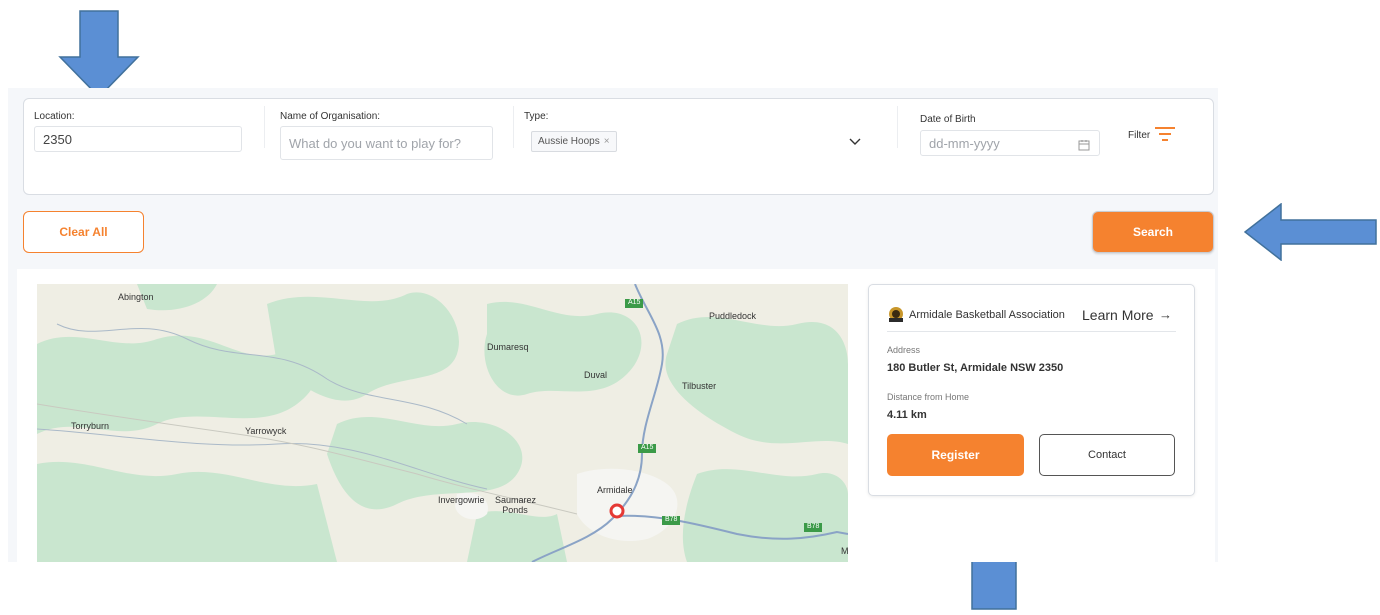 The height and width of the screenshot is (615, 1380). What do you see at coordinates (1139, 135) in the screenshot?
I see `filter-label: Filter` at bounding box center [1139, 135].